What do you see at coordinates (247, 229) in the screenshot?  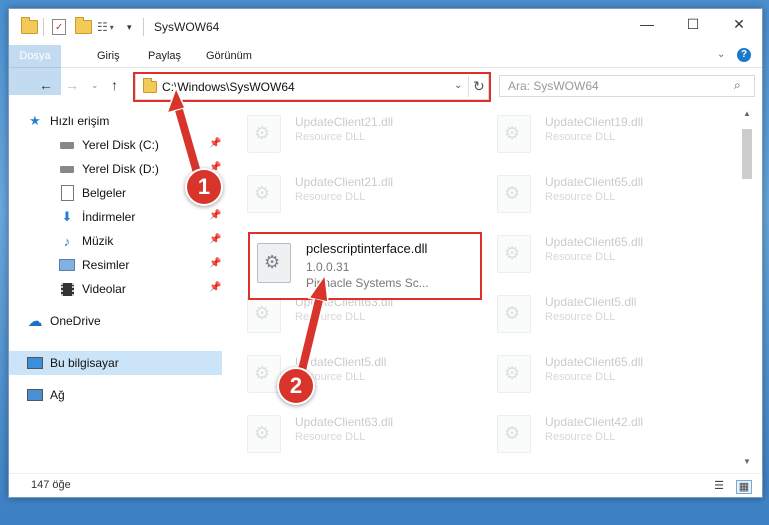 I see `annotation-arrows` at bounding box center [247, 229].